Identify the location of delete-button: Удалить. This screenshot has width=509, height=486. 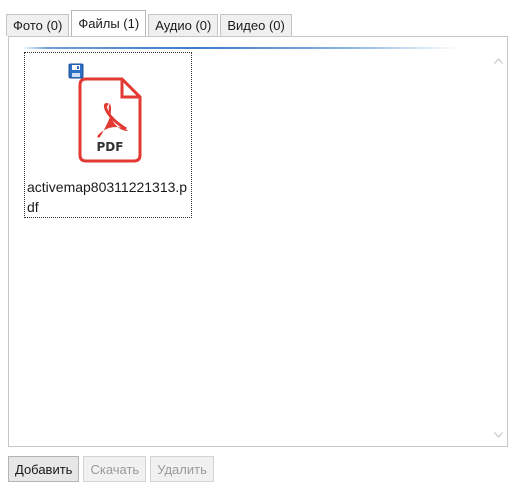
(182, 469).